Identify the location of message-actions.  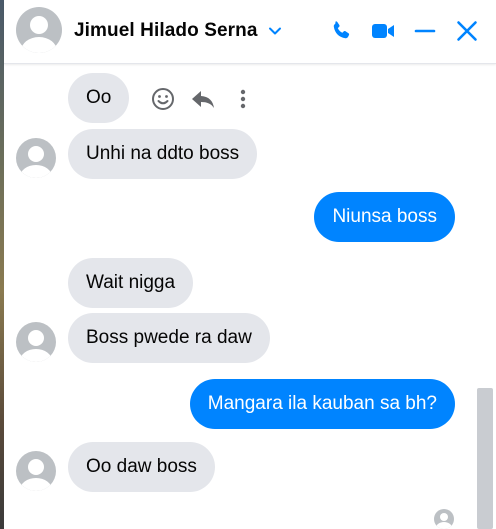
(203, 99).